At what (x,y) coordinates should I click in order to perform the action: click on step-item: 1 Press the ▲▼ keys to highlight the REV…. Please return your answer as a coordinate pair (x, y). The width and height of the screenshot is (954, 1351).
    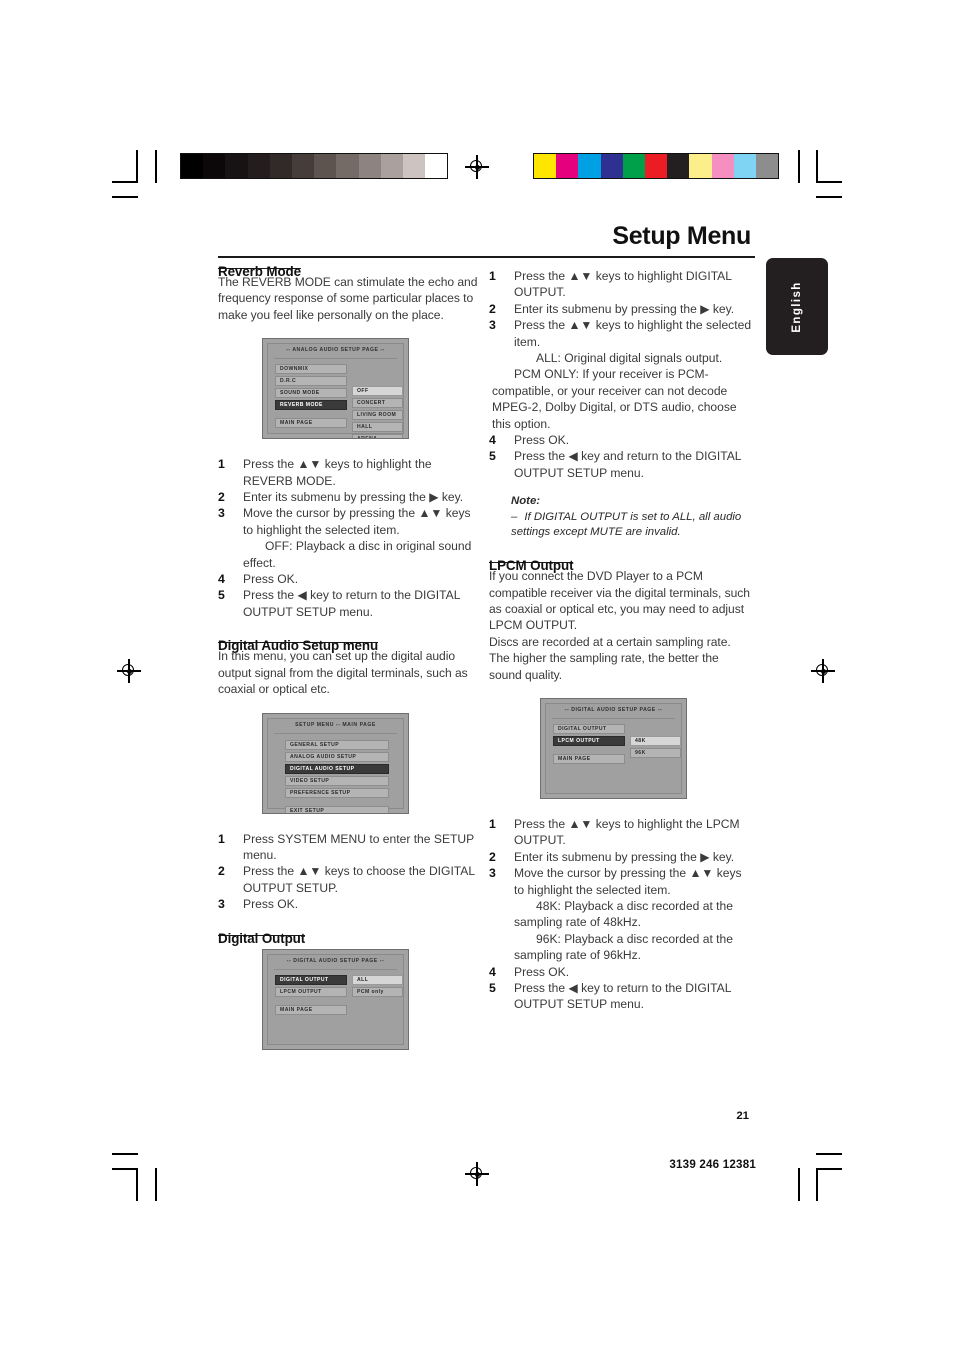
    Looking at the image, I should click on (350, 472).